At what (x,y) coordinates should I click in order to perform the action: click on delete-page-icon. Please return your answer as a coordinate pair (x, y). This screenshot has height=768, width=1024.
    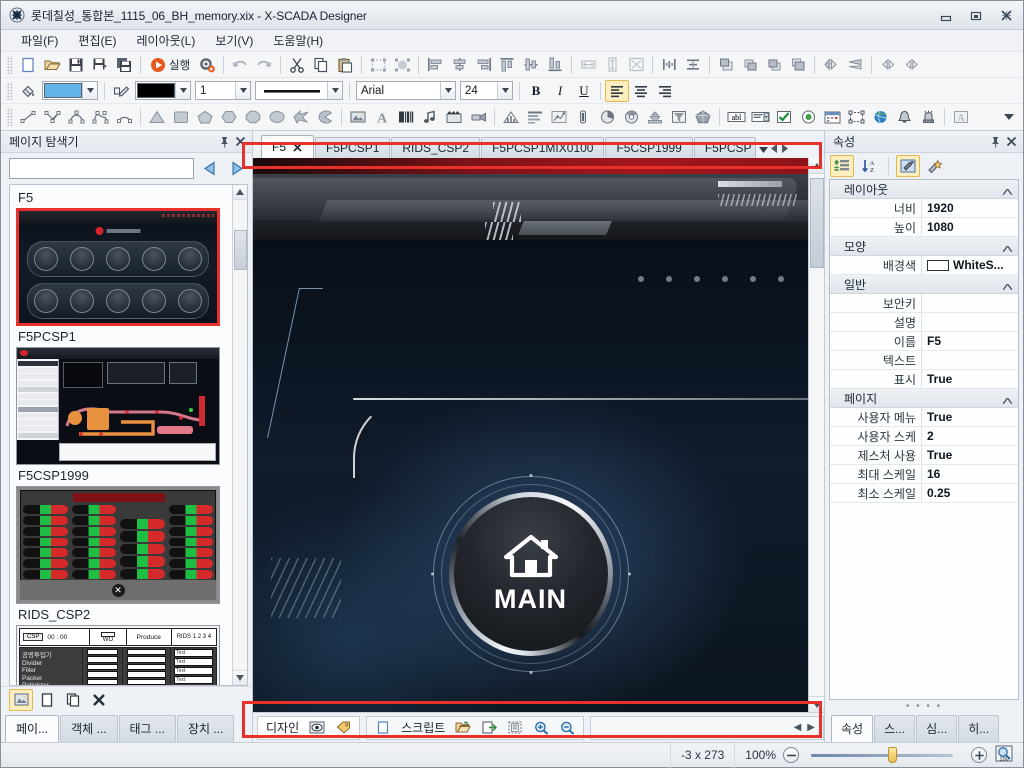
    Looking at the image, I should click on (99, 700).